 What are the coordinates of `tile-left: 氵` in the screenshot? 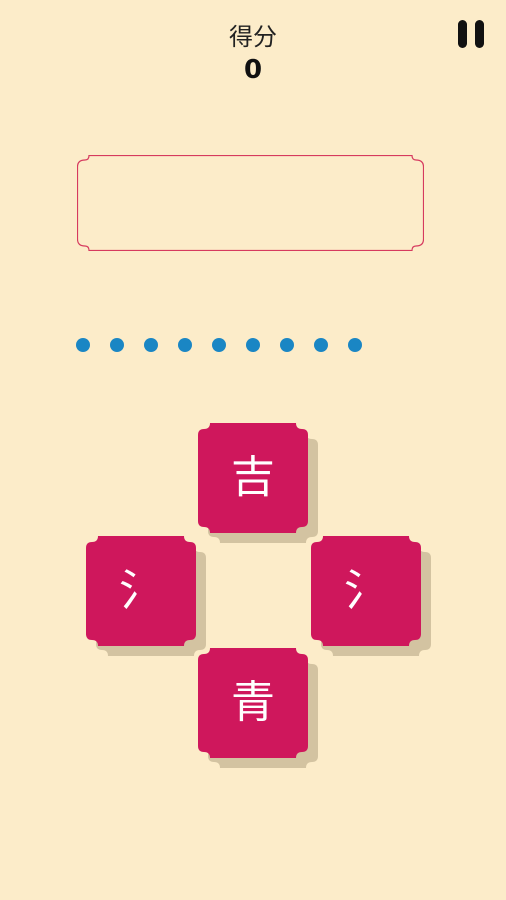 It's located at (146, 596).